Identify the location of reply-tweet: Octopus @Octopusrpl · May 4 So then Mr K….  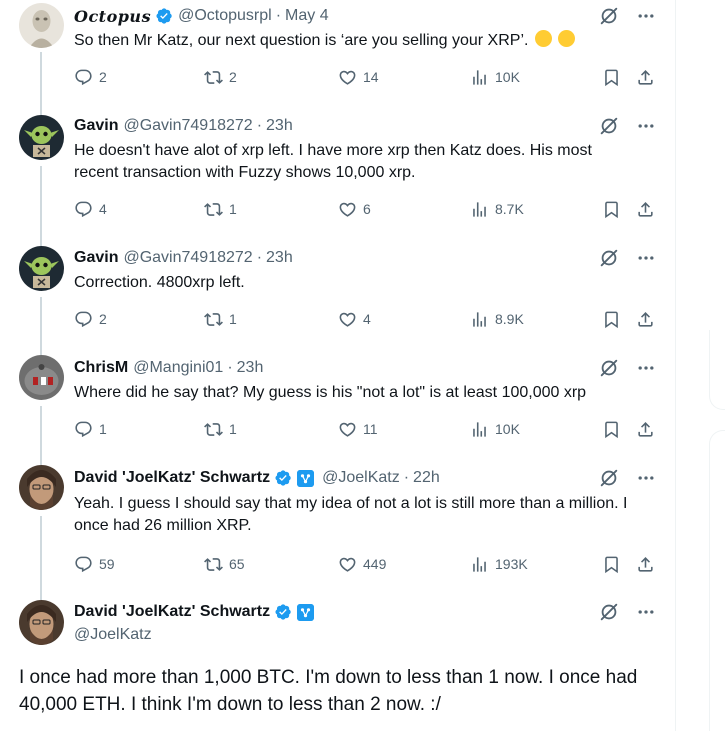
(338, 54).